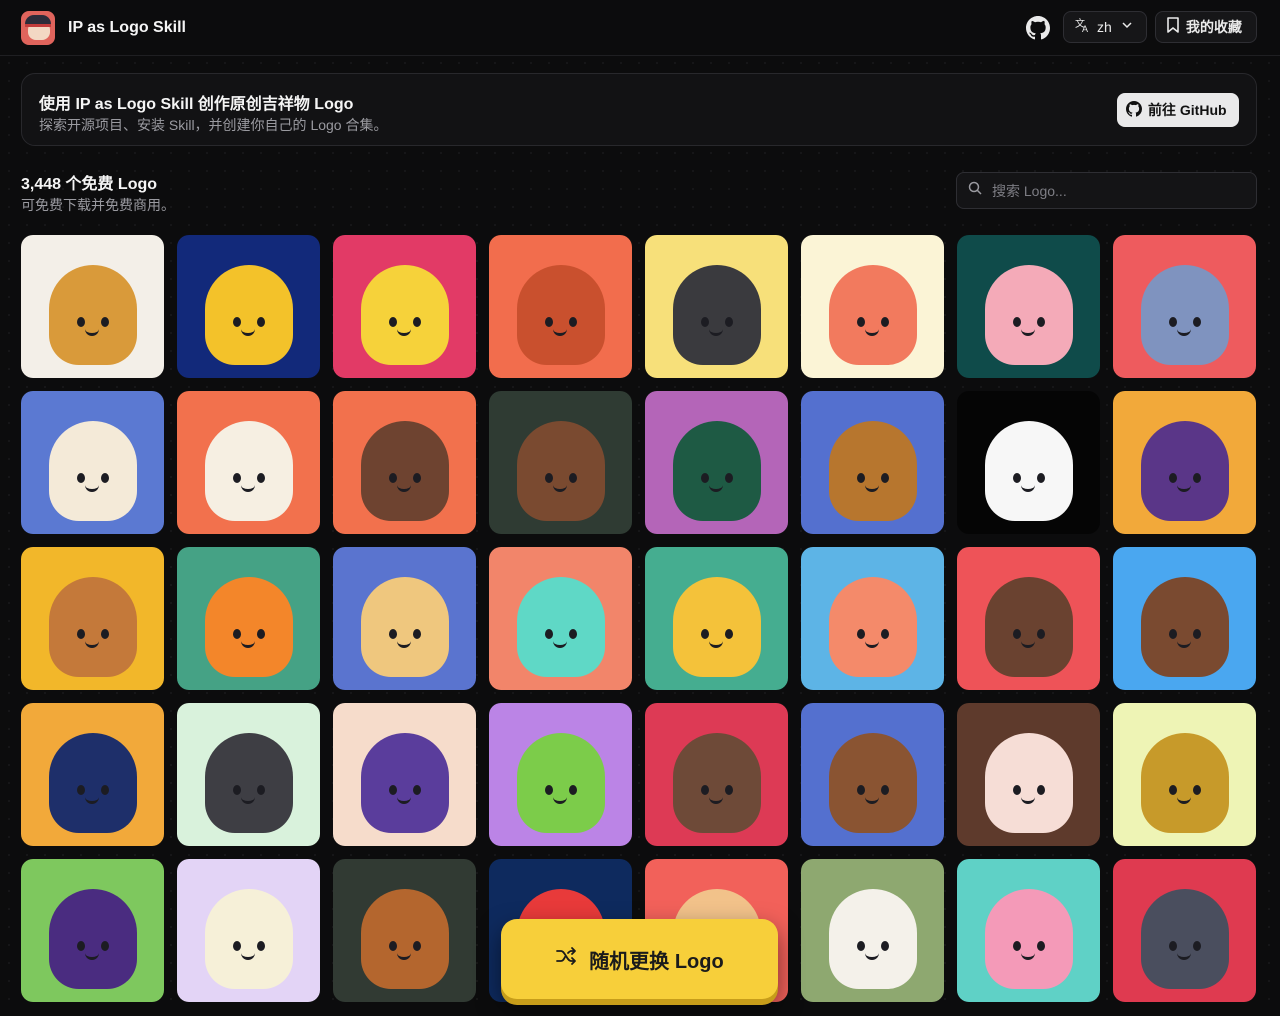 The width and height of the screenshot is (1280, 1016). Describe the element at coordinates (1178, 110) in the screenshot. I see `go-to-github-button: 前往 GitHub` at that location.